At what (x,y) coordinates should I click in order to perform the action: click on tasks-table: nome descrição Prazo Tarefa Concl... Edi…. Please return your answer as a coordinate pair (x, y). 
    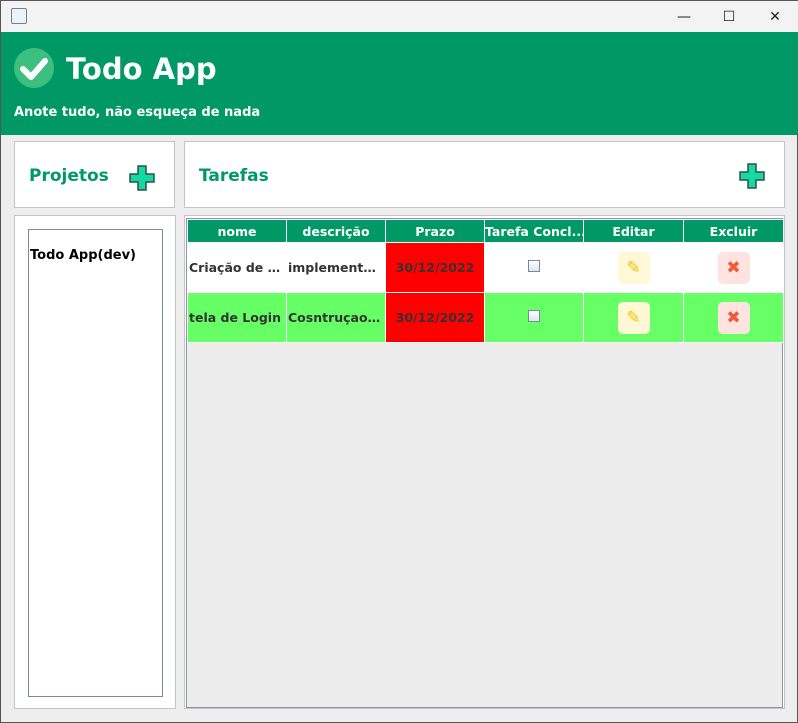
    Looking at the image, I should click on (485, 281).